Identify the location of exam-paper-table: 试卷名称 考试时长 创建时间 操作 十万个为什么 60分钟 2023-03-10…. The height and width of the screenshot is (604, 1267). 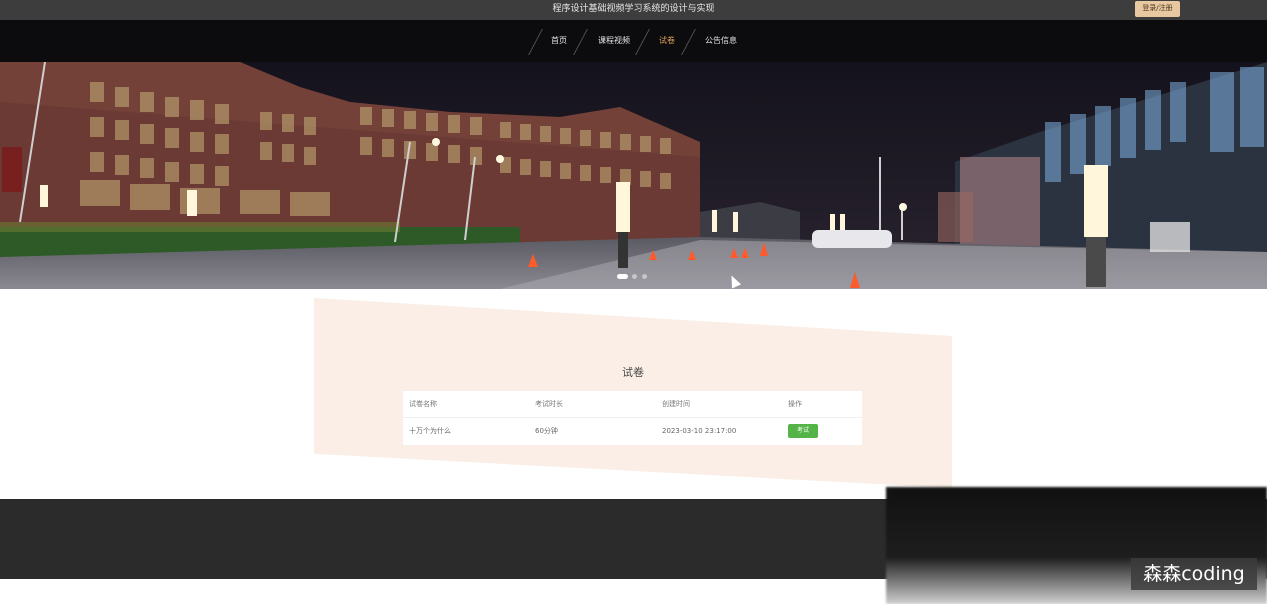
(632, 418).